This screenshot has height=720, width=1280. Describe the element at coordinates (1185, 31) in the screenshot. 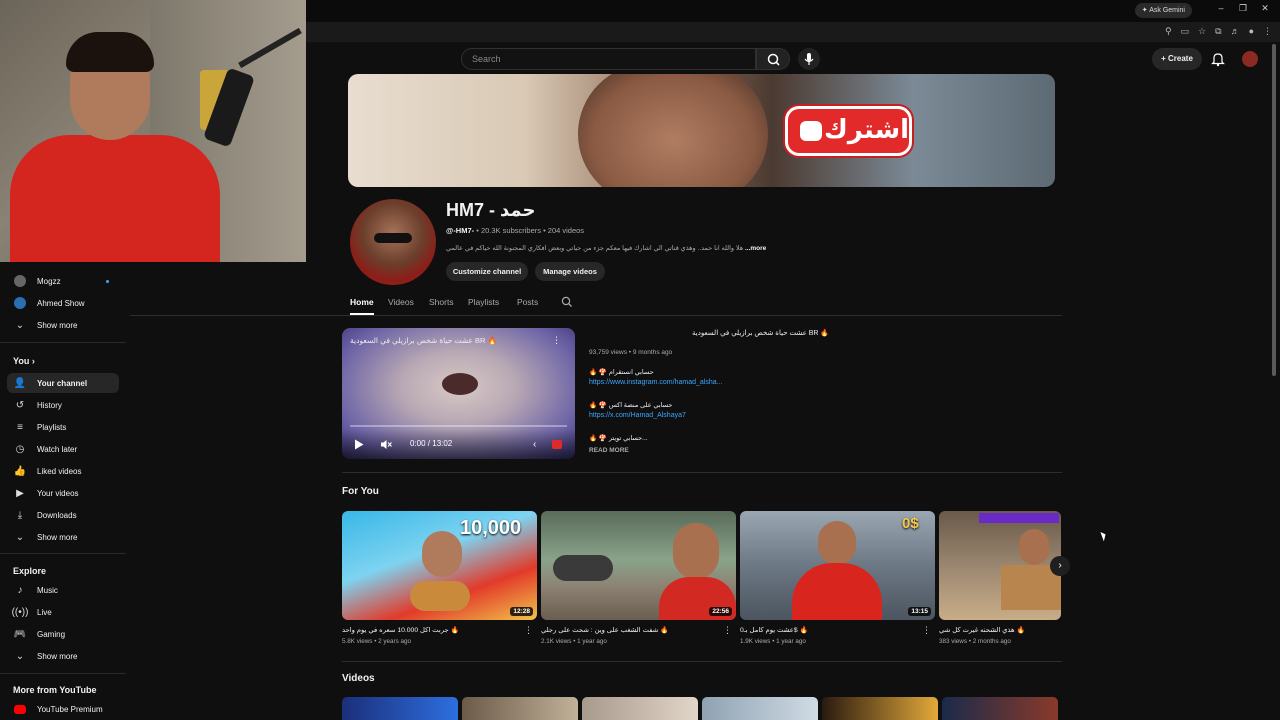

I see `cast-icon: ▭` at that location.